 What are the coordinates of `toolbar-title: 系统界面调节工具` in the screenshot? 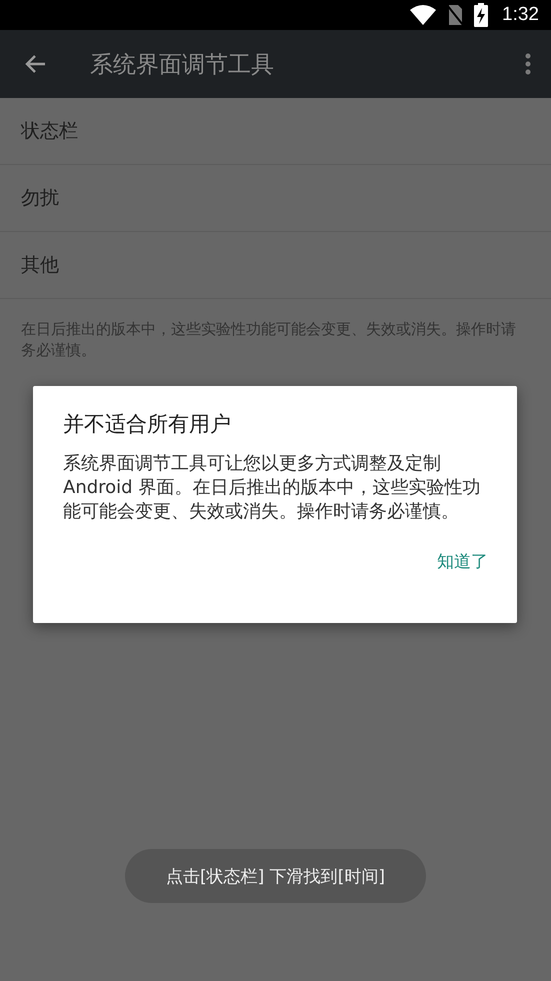 It's located at (182, 65).